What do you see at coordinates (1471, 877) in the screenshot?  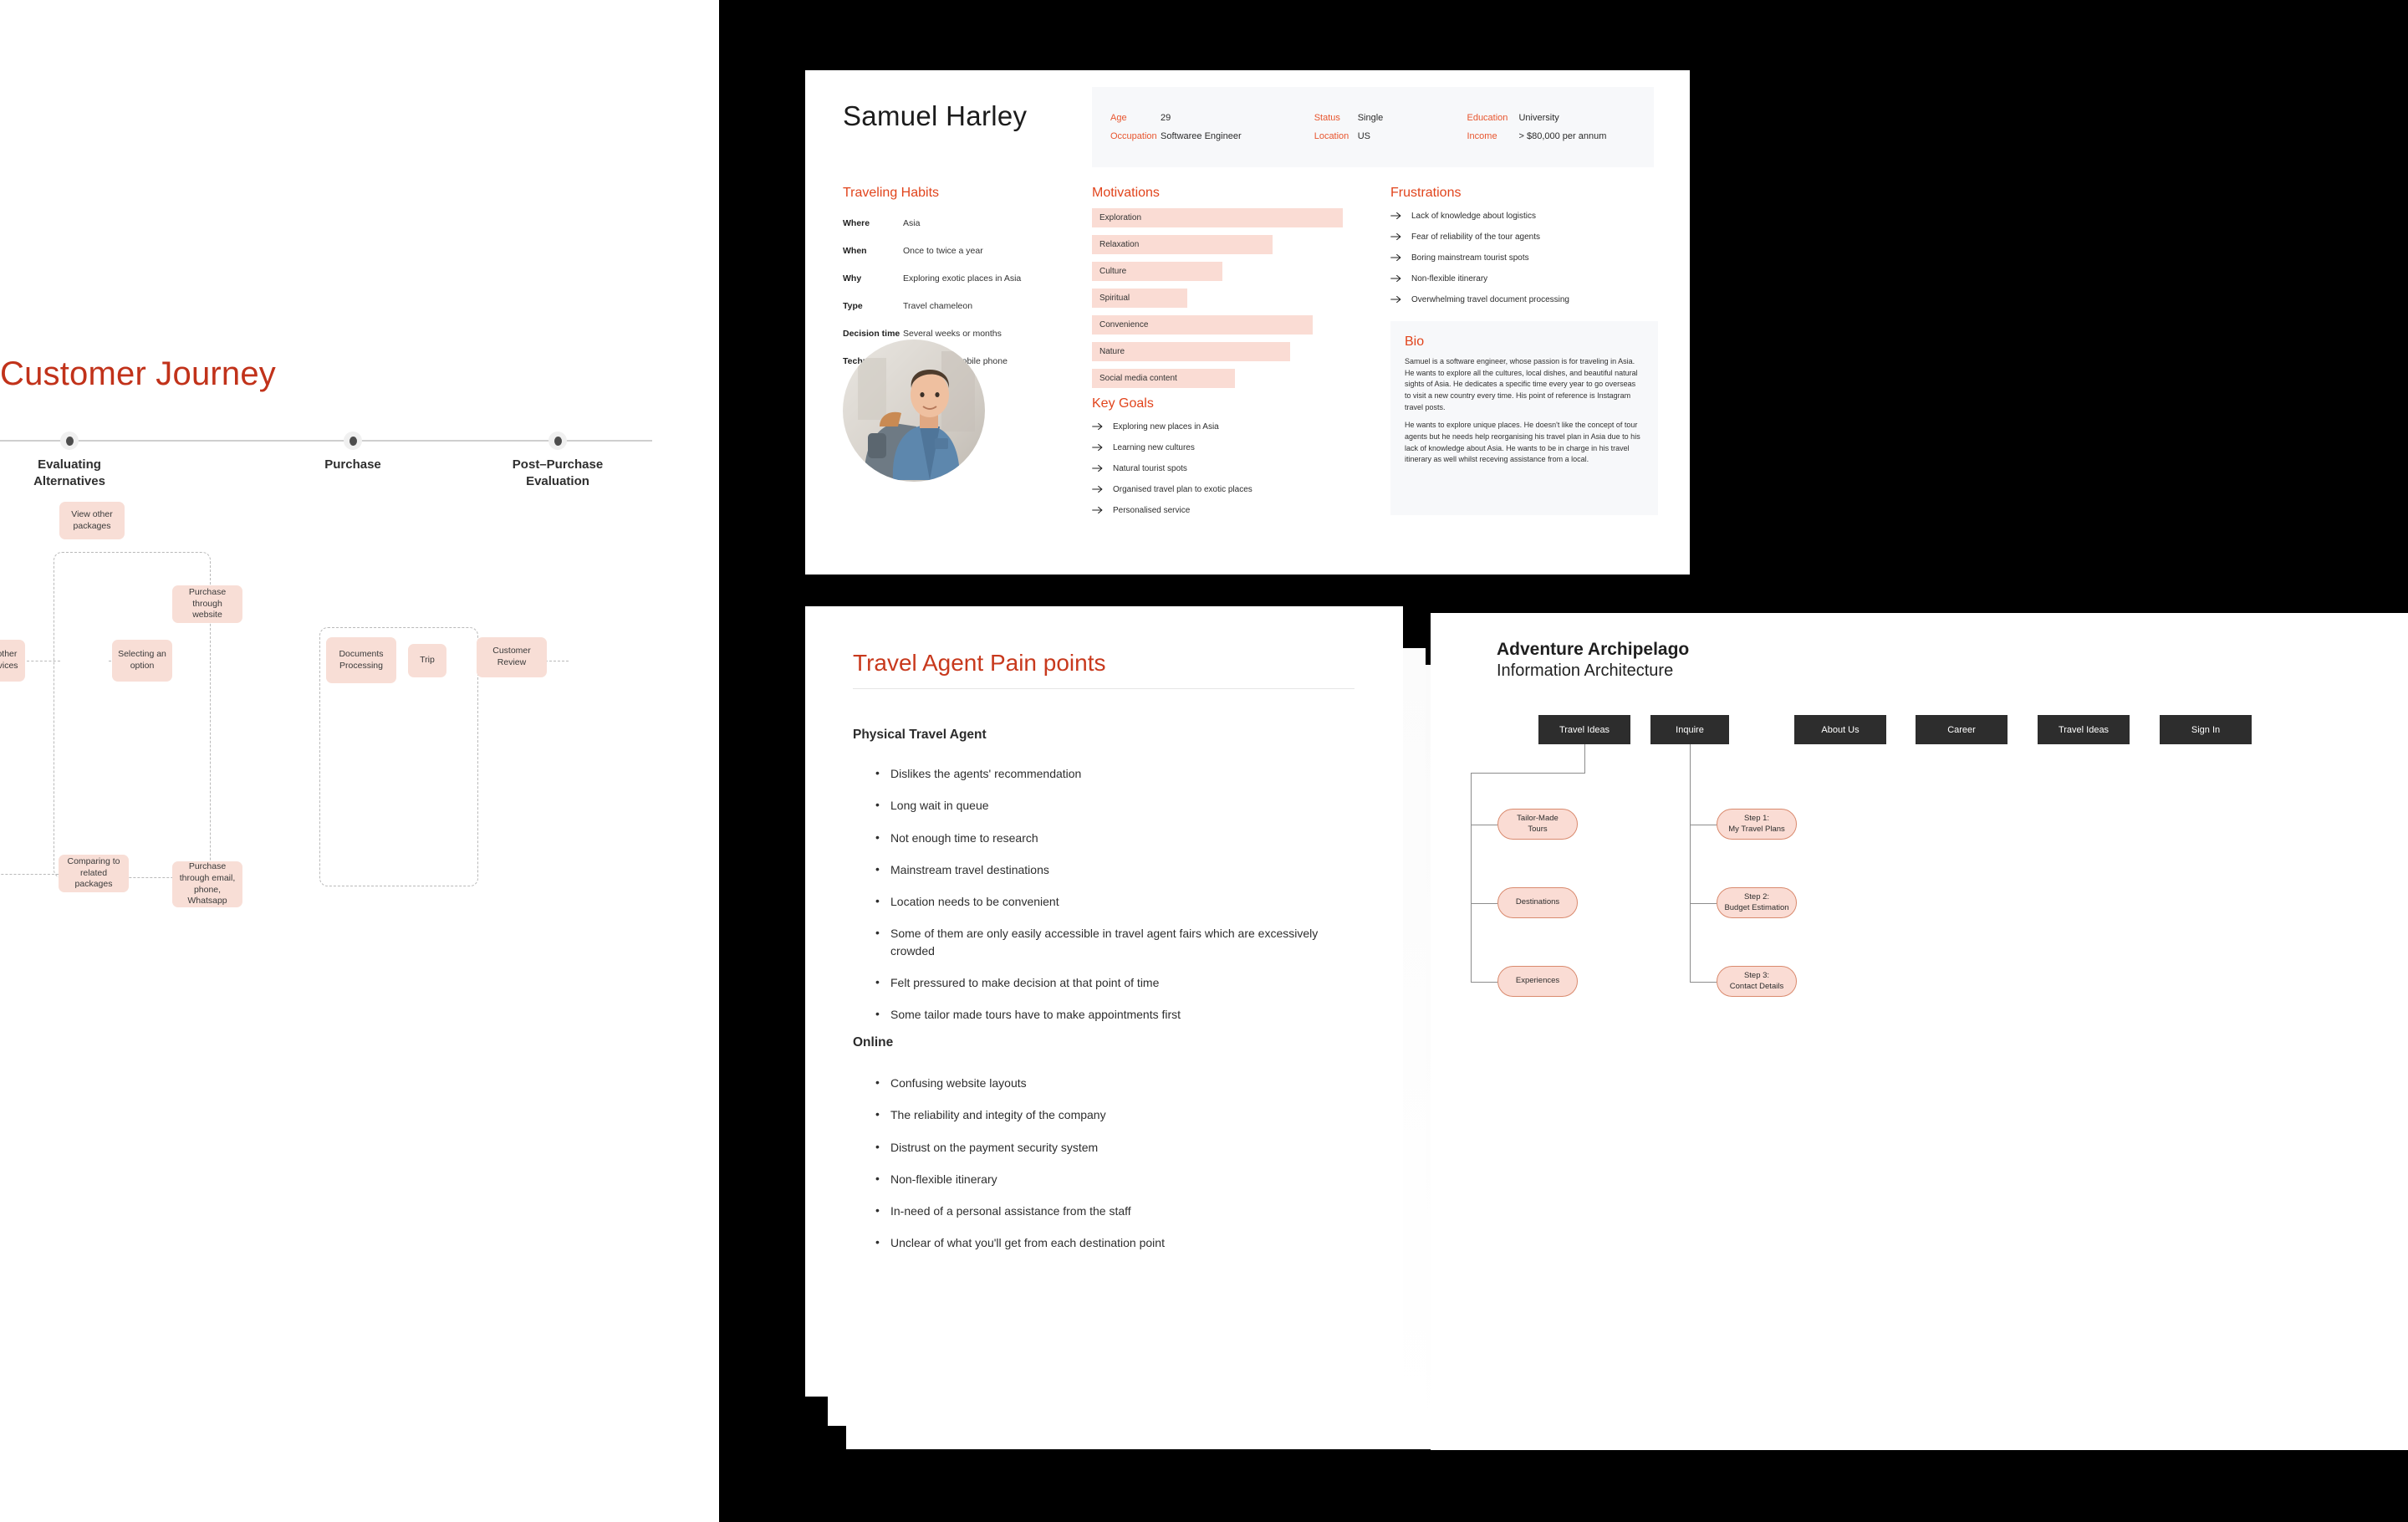 I see `ia-connector-travel-ideas-rail` at bounding box center [1471, 877].